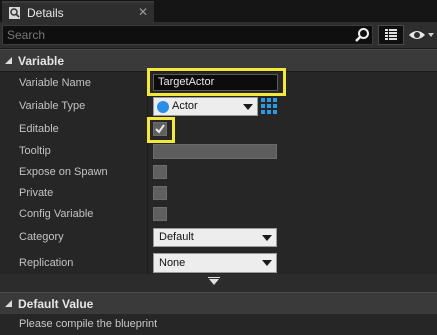 The width and height of the screenshot is (437, 335). What do you see at coordinates (39, 129) in the screenshot?
I see `editable-label: Editable` at bounding box center [39, 129].